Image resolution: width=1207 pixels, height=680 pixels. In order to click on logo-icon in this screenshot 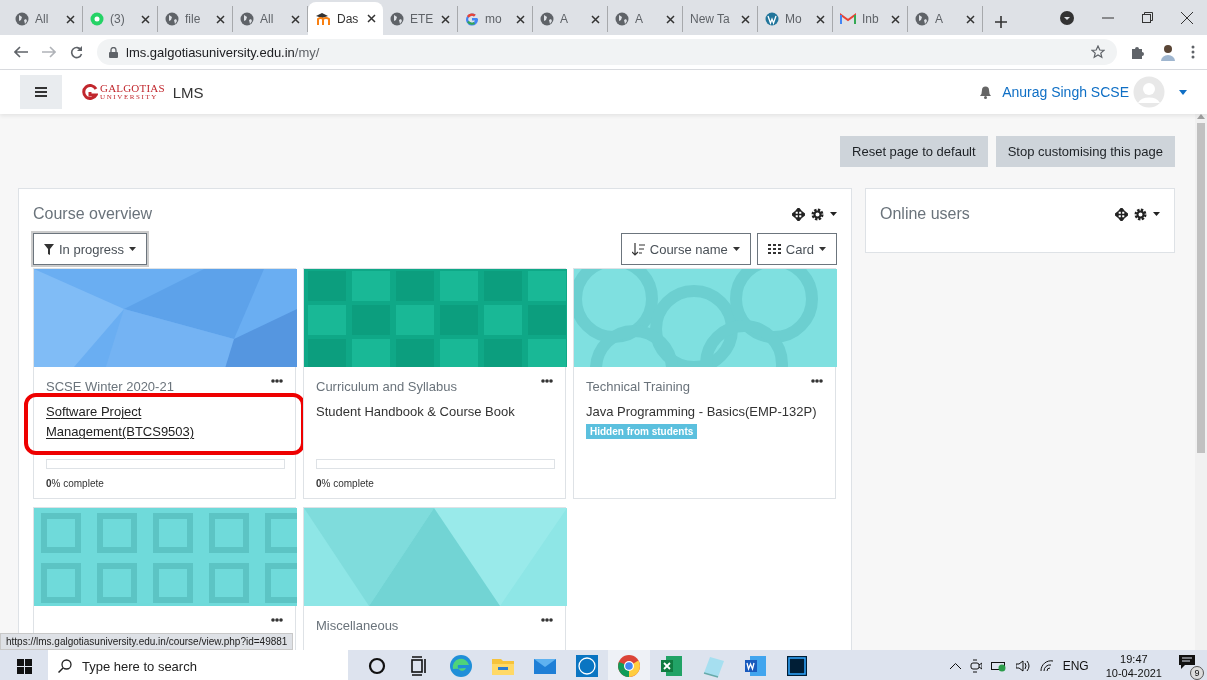, I will do `click(90, 92)`.